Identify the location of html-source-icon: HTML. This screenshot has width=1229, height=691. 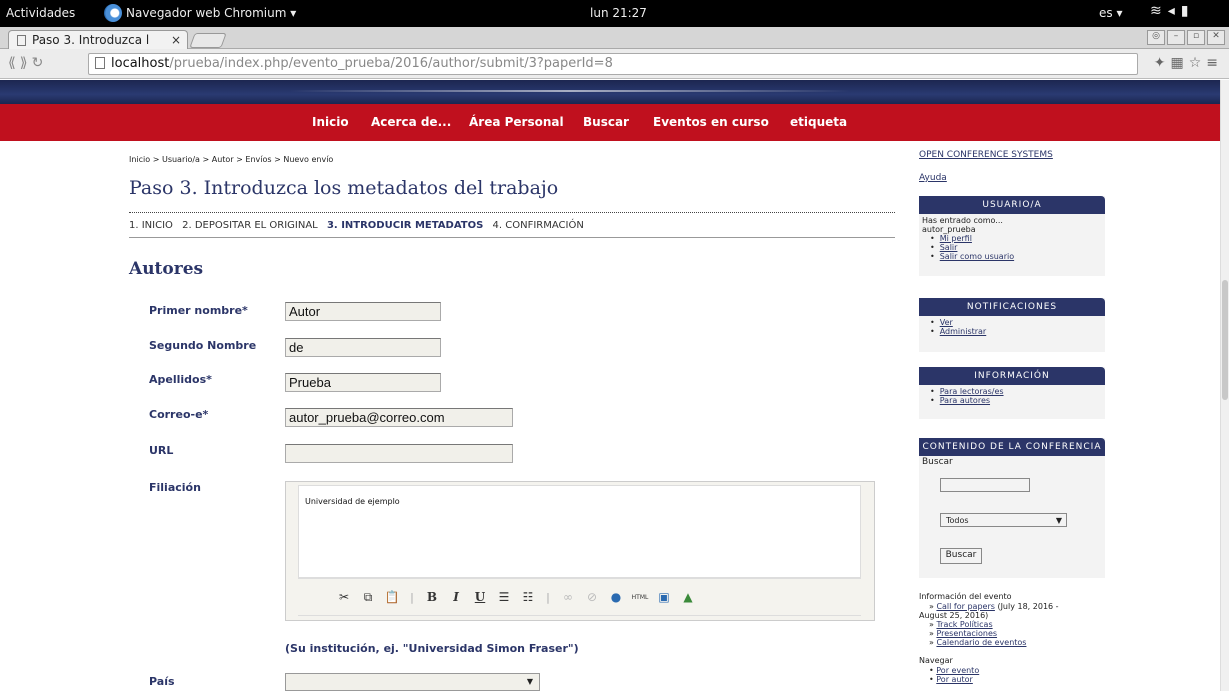
(640, 597).